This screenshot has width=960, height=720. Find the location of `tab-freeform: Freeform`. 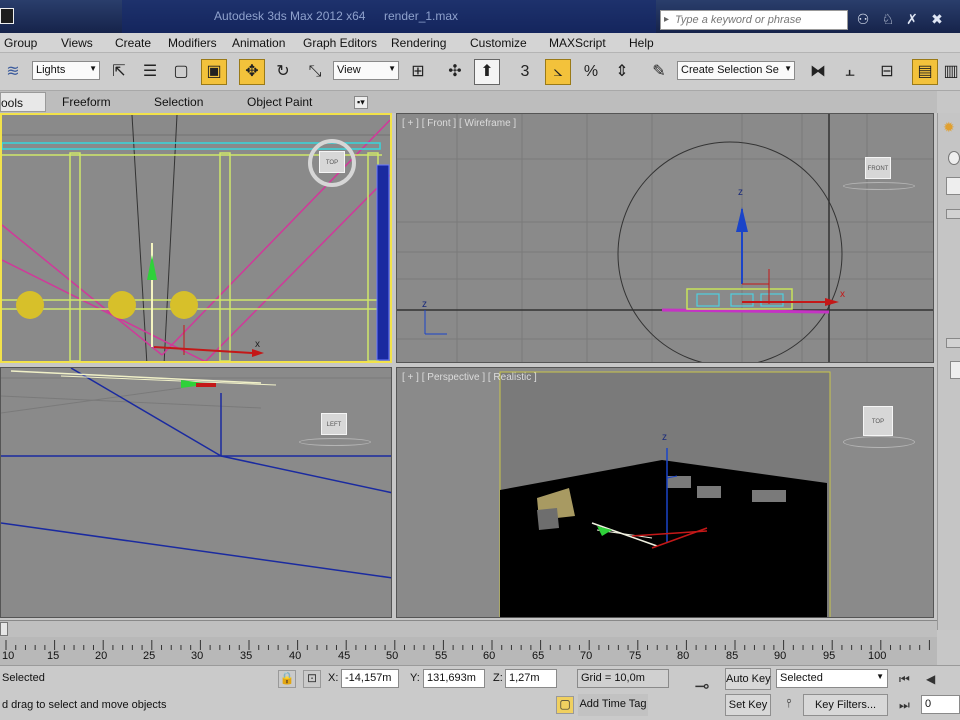

tab-freeform: Freeform is located at coordinates (86, 102).